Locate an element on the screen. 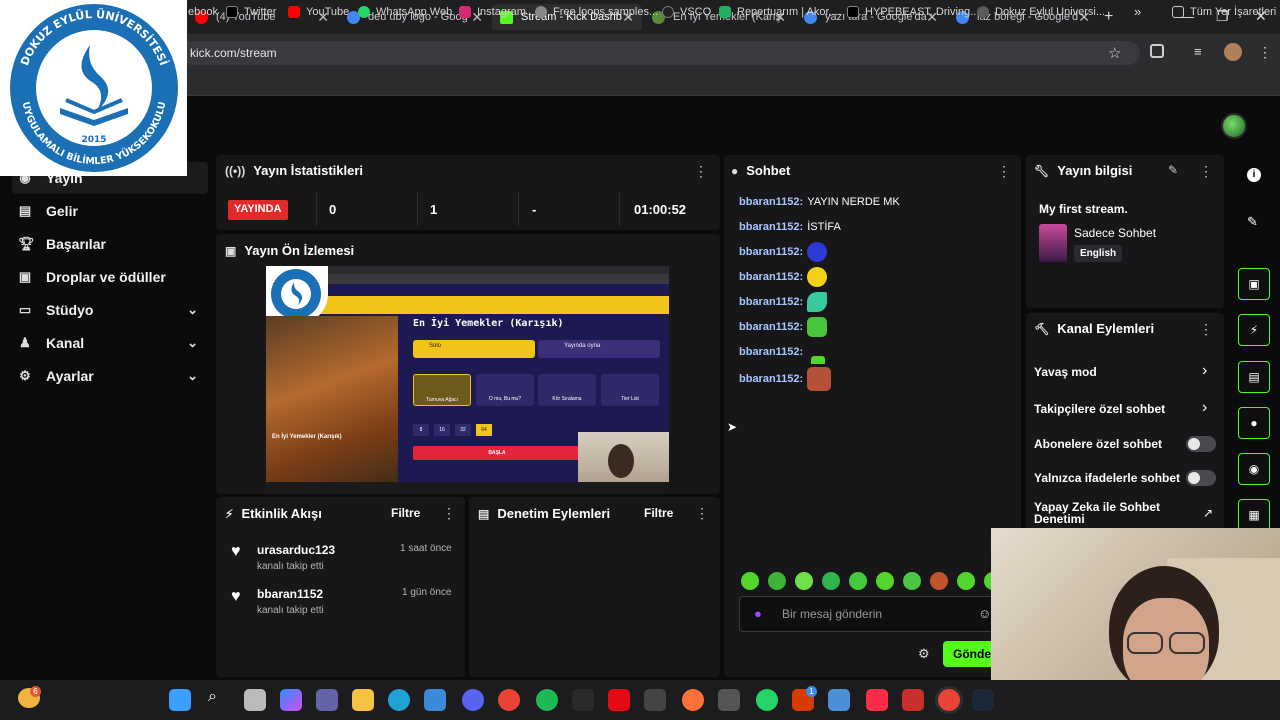  firefox-icon is located at coordinates (693, 700).